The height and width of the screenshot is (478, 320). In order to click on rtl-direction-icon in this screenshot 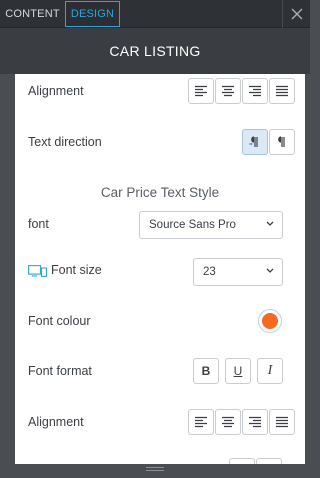, I will do `click(281, 141)`.